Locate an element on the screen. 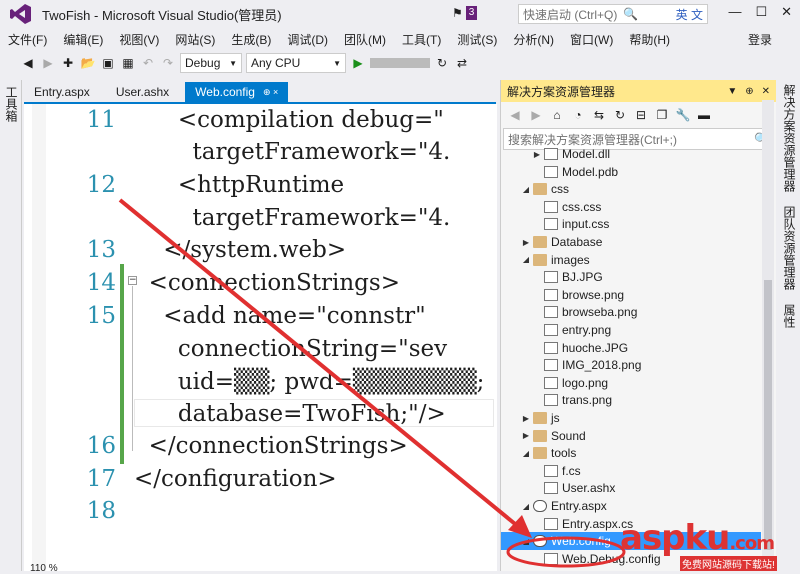 This screenshot has height=574, width=800. tree-item-label: Sound is located at coordinates (568, 435).